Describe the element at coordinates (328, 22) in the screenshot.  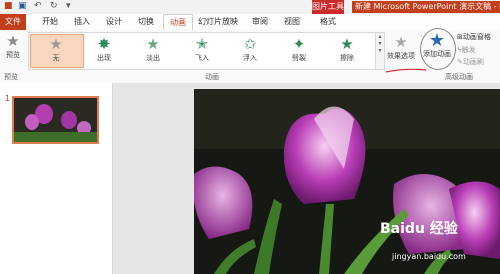
I see `tab-format: 格式` at that location.